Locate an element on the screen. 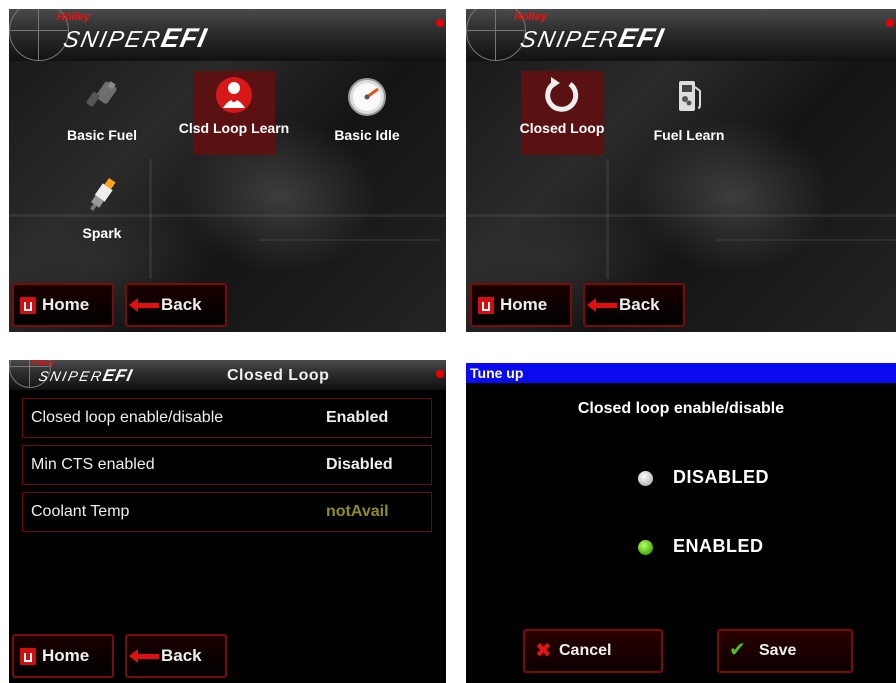 The height and width of the screenshot is (683, 896). setting-row-coolant-temp: Coolant Temp notAvail is located at coordinates (227, 512).